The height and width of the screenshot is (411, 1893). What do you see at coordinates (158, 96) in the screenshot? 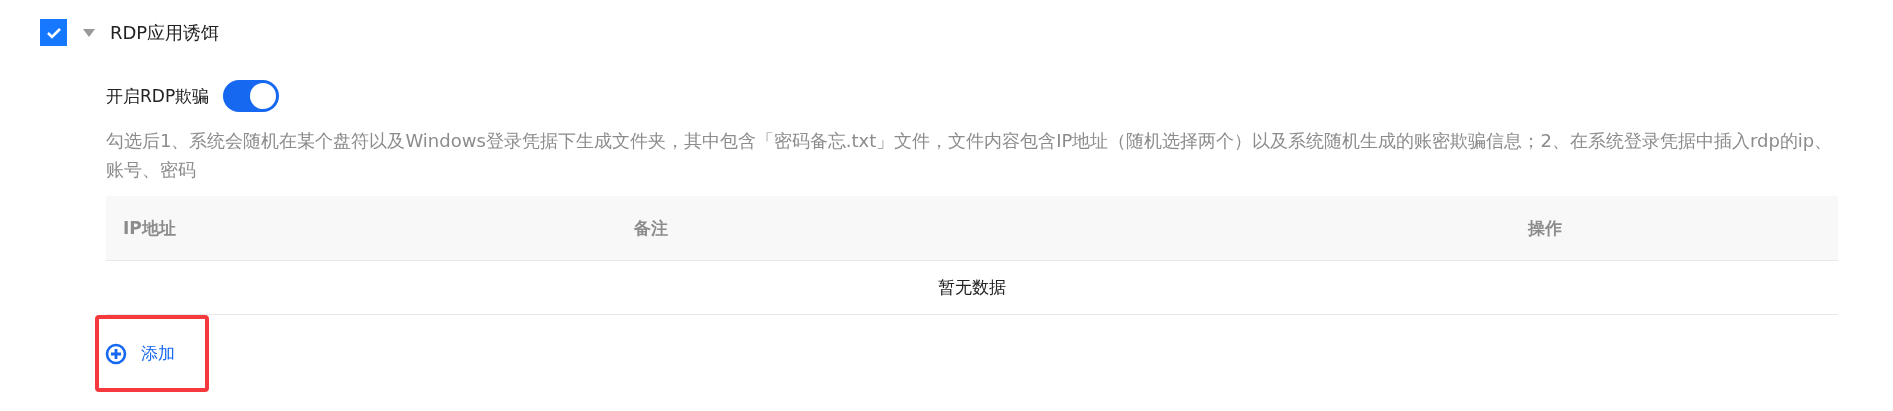
I see `switch-label: 开启RDP欺骗` at bounding box center [158, 96].